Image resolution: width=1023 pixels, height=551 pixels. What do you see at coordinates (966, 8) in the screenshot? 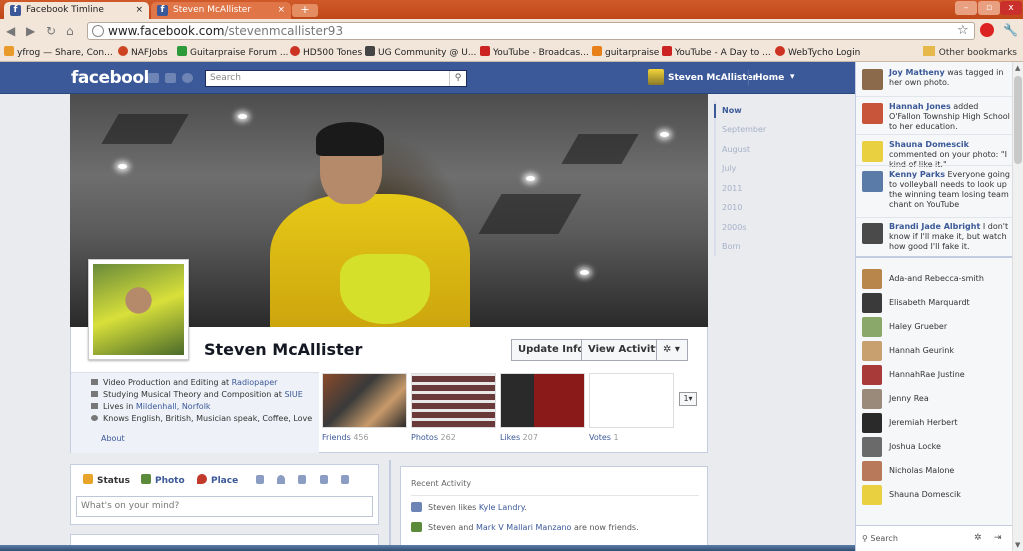
I see `minimize-button: –` at bounding box center [966, 8].